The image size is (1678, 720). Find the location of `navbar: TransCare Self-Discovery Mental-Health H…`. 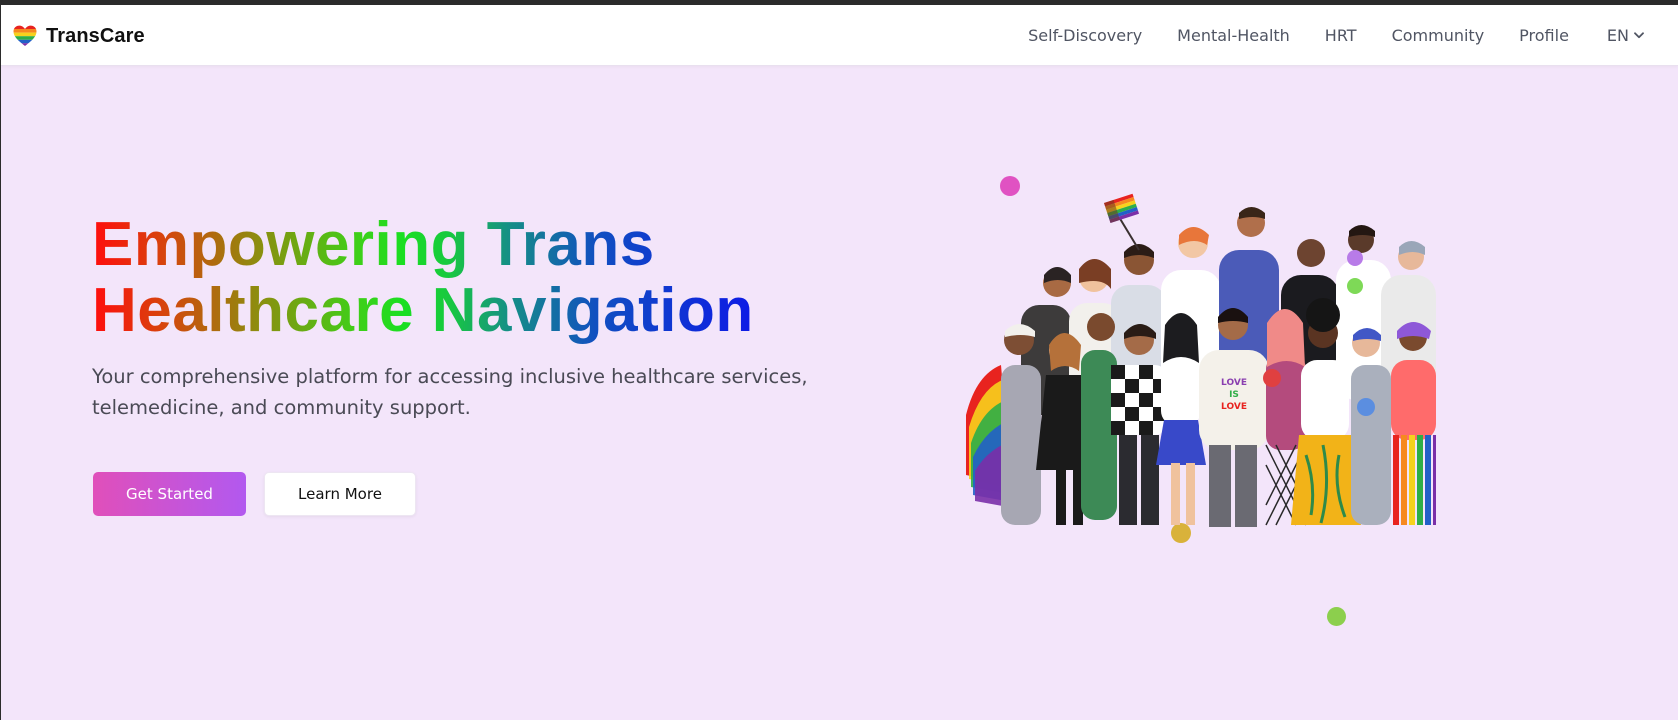

navbar: TransCare Self-Discovery Mental-Health H… is located at coordinates (839, 35).